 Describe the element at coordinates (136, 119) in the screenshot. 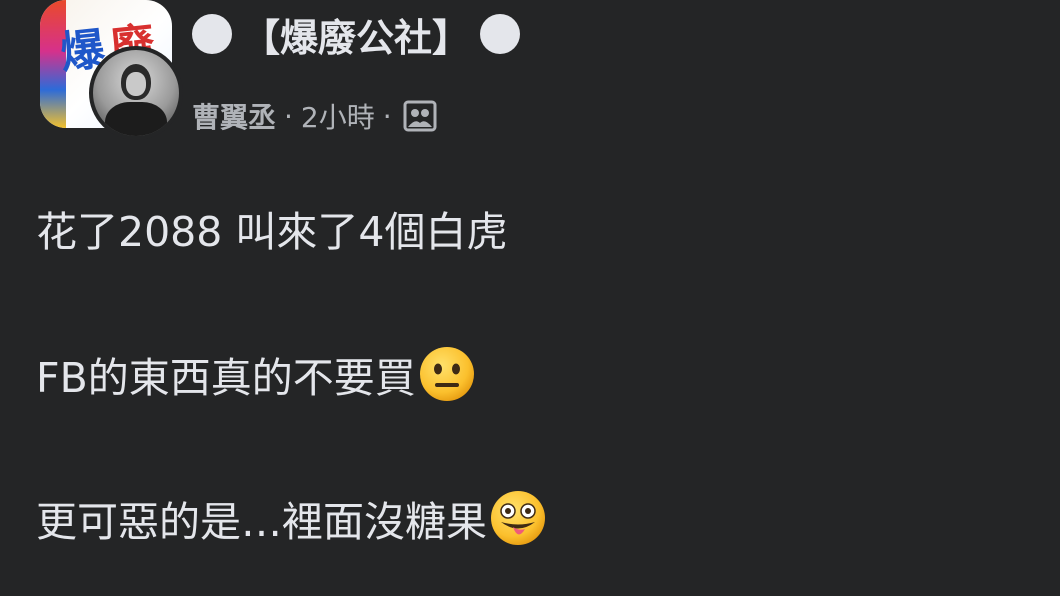

I see `author-avatar-body` at that location.